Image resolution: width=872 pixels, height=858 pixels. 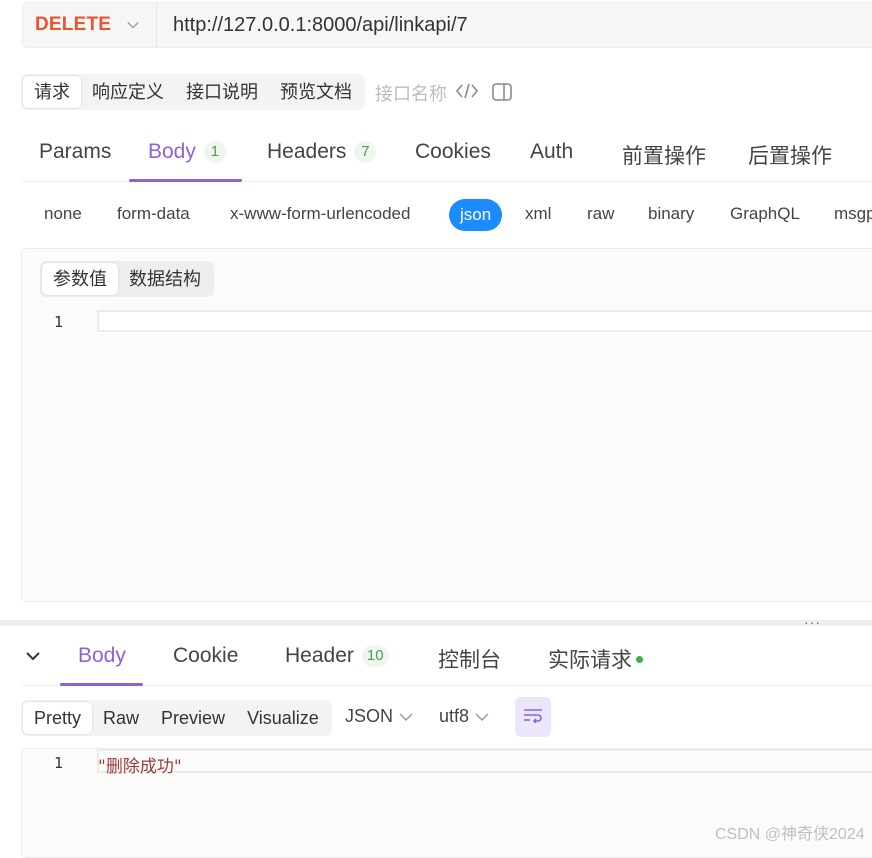 I want to click on code-icon, so click(x=467, y=93).